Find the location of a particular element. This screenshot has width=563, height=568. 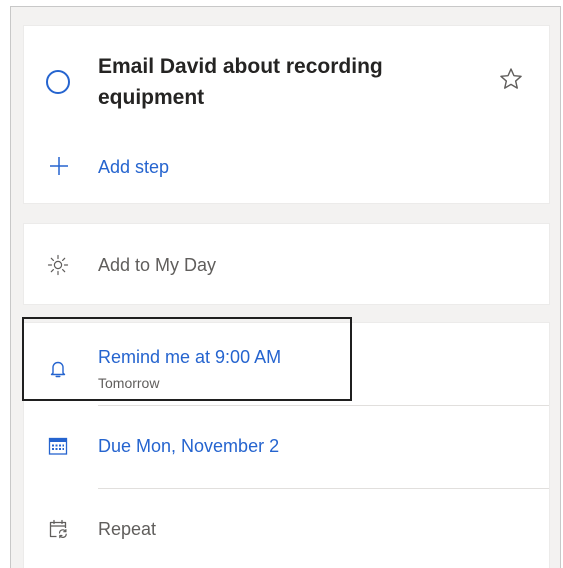

reminder-sublabel: Tomorrow is located at coordinates (129, 383).